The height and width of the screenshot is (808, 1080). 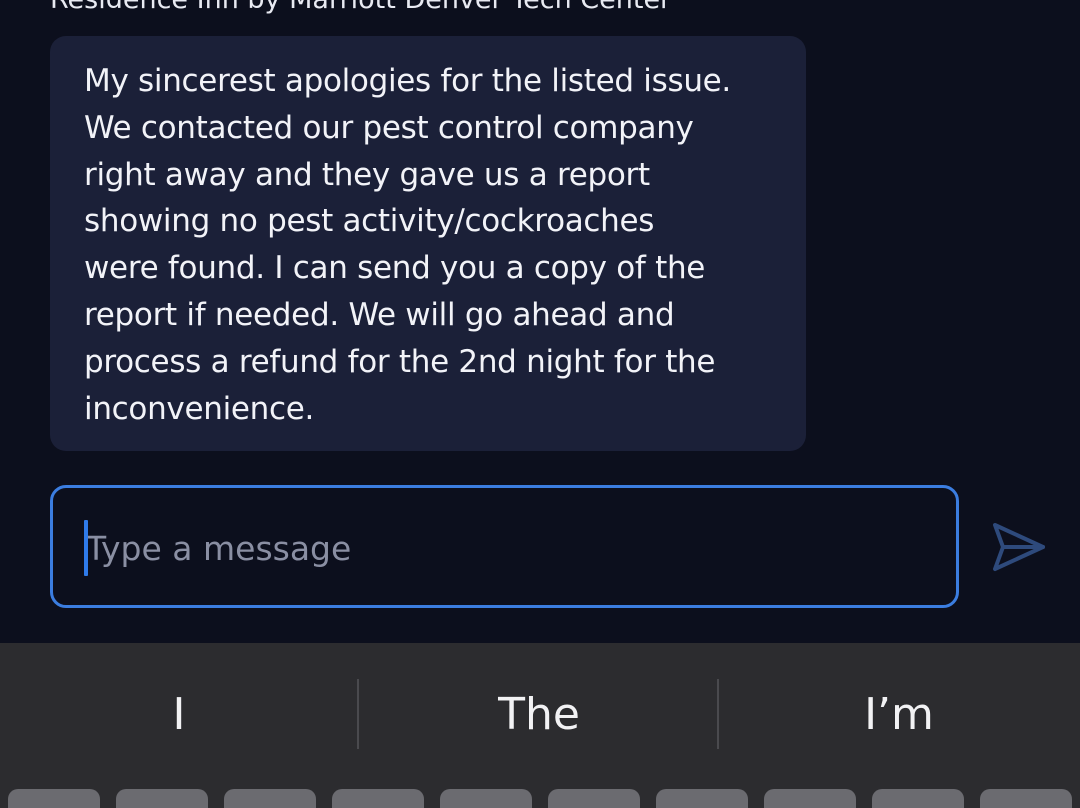 What do you see at coordinates (899, 714) in the screenshot?
I see `suggestion-3: I’m` at bounding box center [899, 714].